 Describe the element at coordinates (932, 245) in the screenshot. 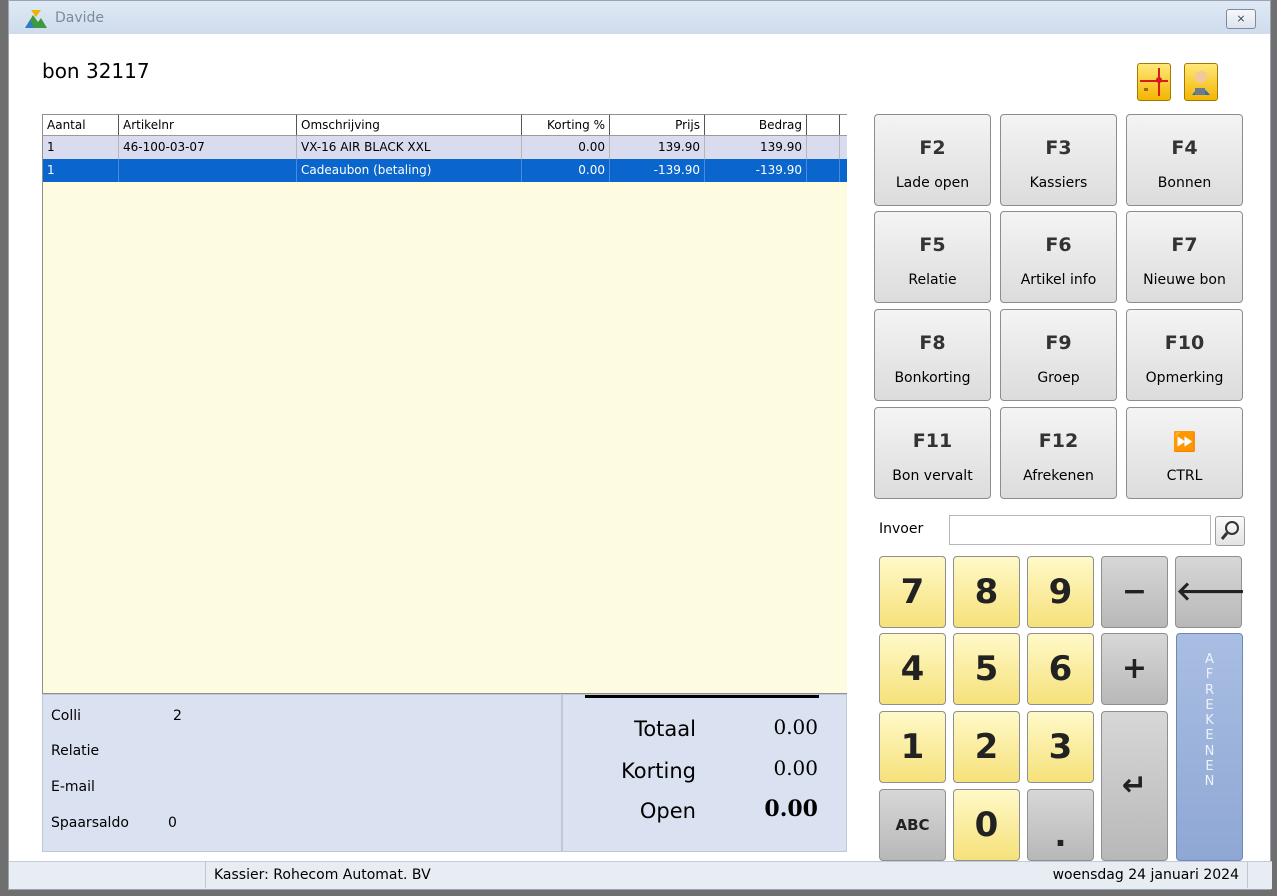

I see `fkey-code: F5` at that location.